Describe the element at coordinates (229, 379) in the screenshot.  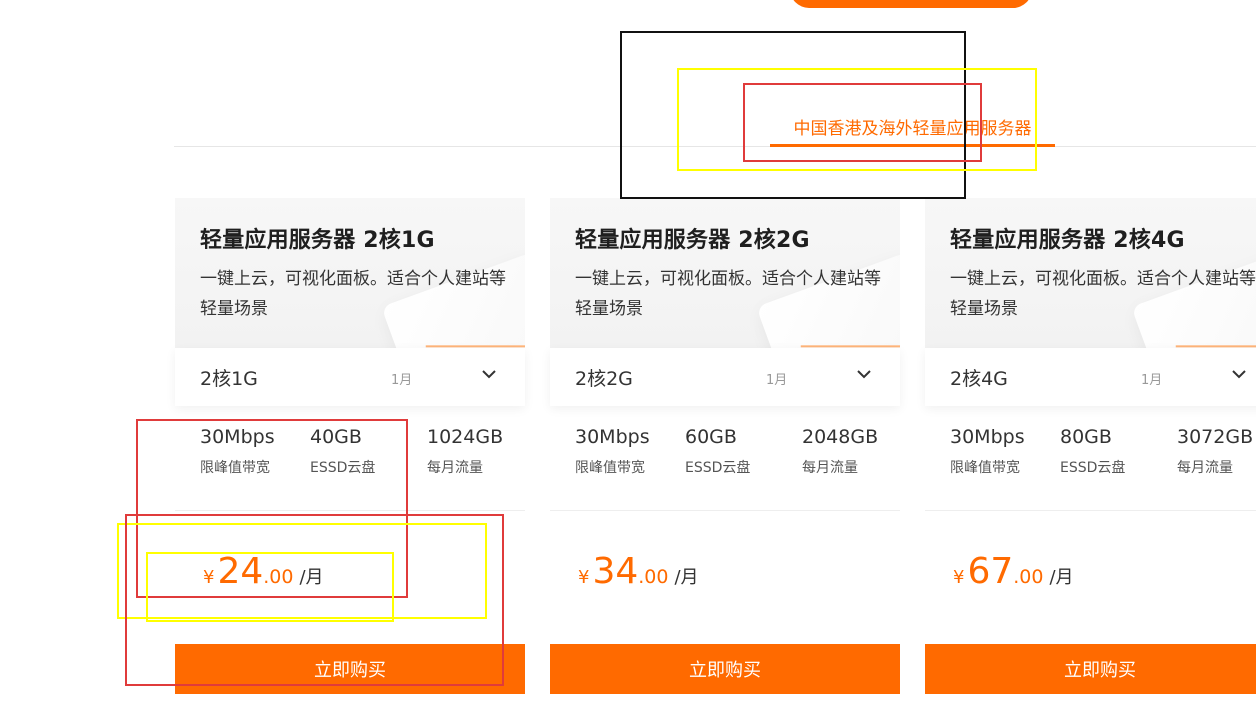
I see `selector-value: 2核1G` at that location.